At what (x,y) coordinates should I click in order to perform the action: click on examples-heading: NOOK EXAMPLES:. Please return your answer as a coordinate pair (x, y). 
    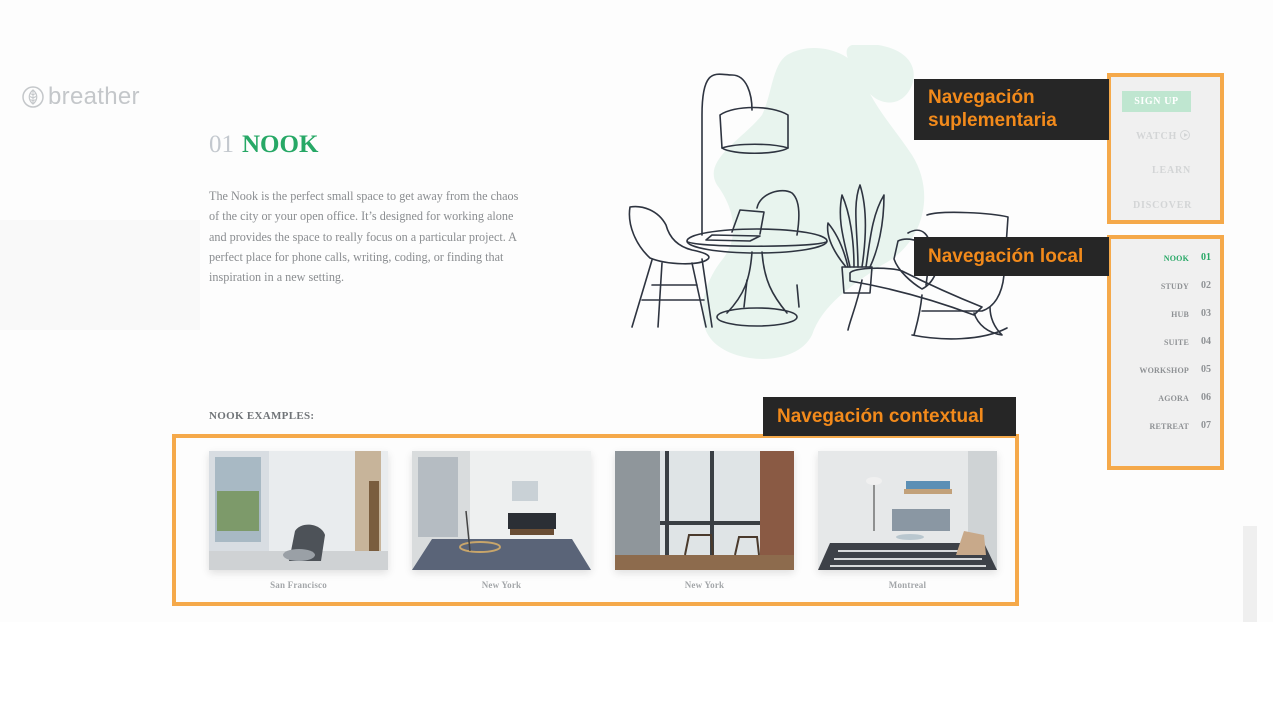
    Looking at the image, I should click on (262, 416).